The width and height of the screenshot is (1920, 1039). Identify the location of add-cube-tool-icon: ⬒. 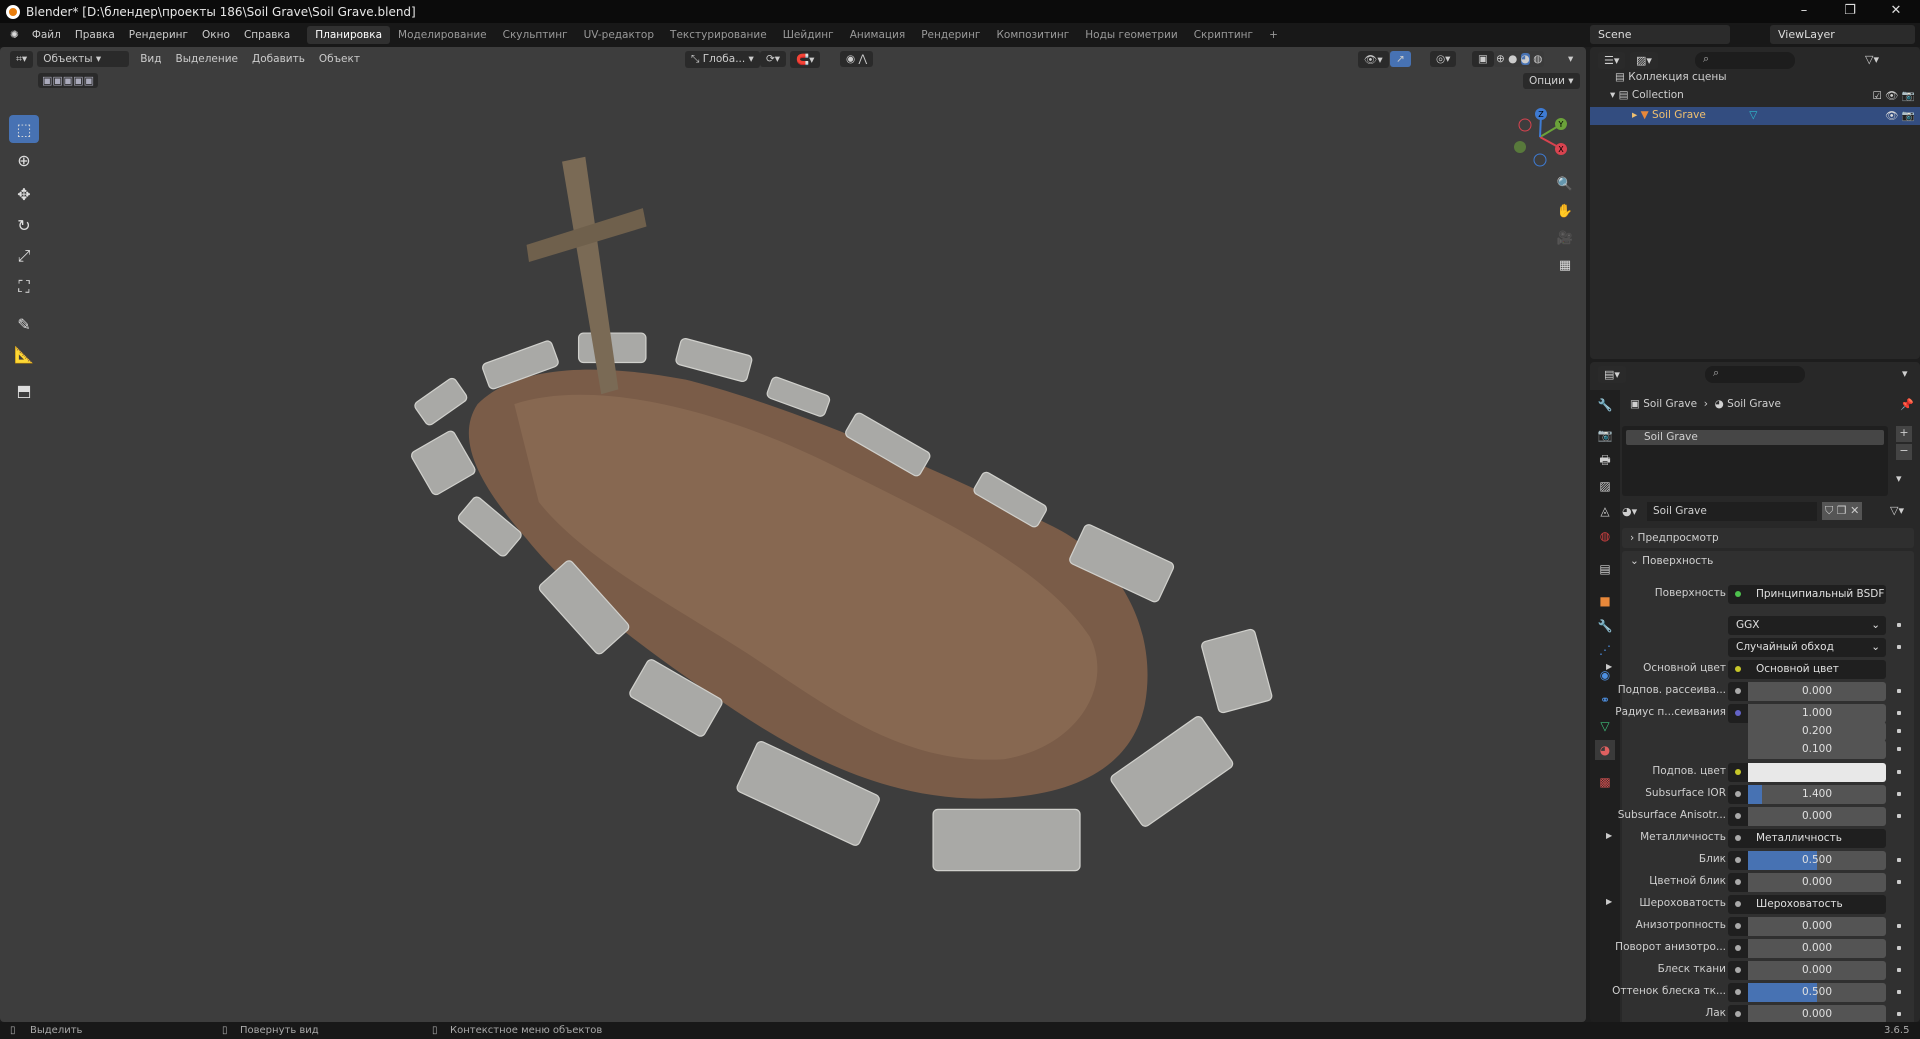
(24, 390).